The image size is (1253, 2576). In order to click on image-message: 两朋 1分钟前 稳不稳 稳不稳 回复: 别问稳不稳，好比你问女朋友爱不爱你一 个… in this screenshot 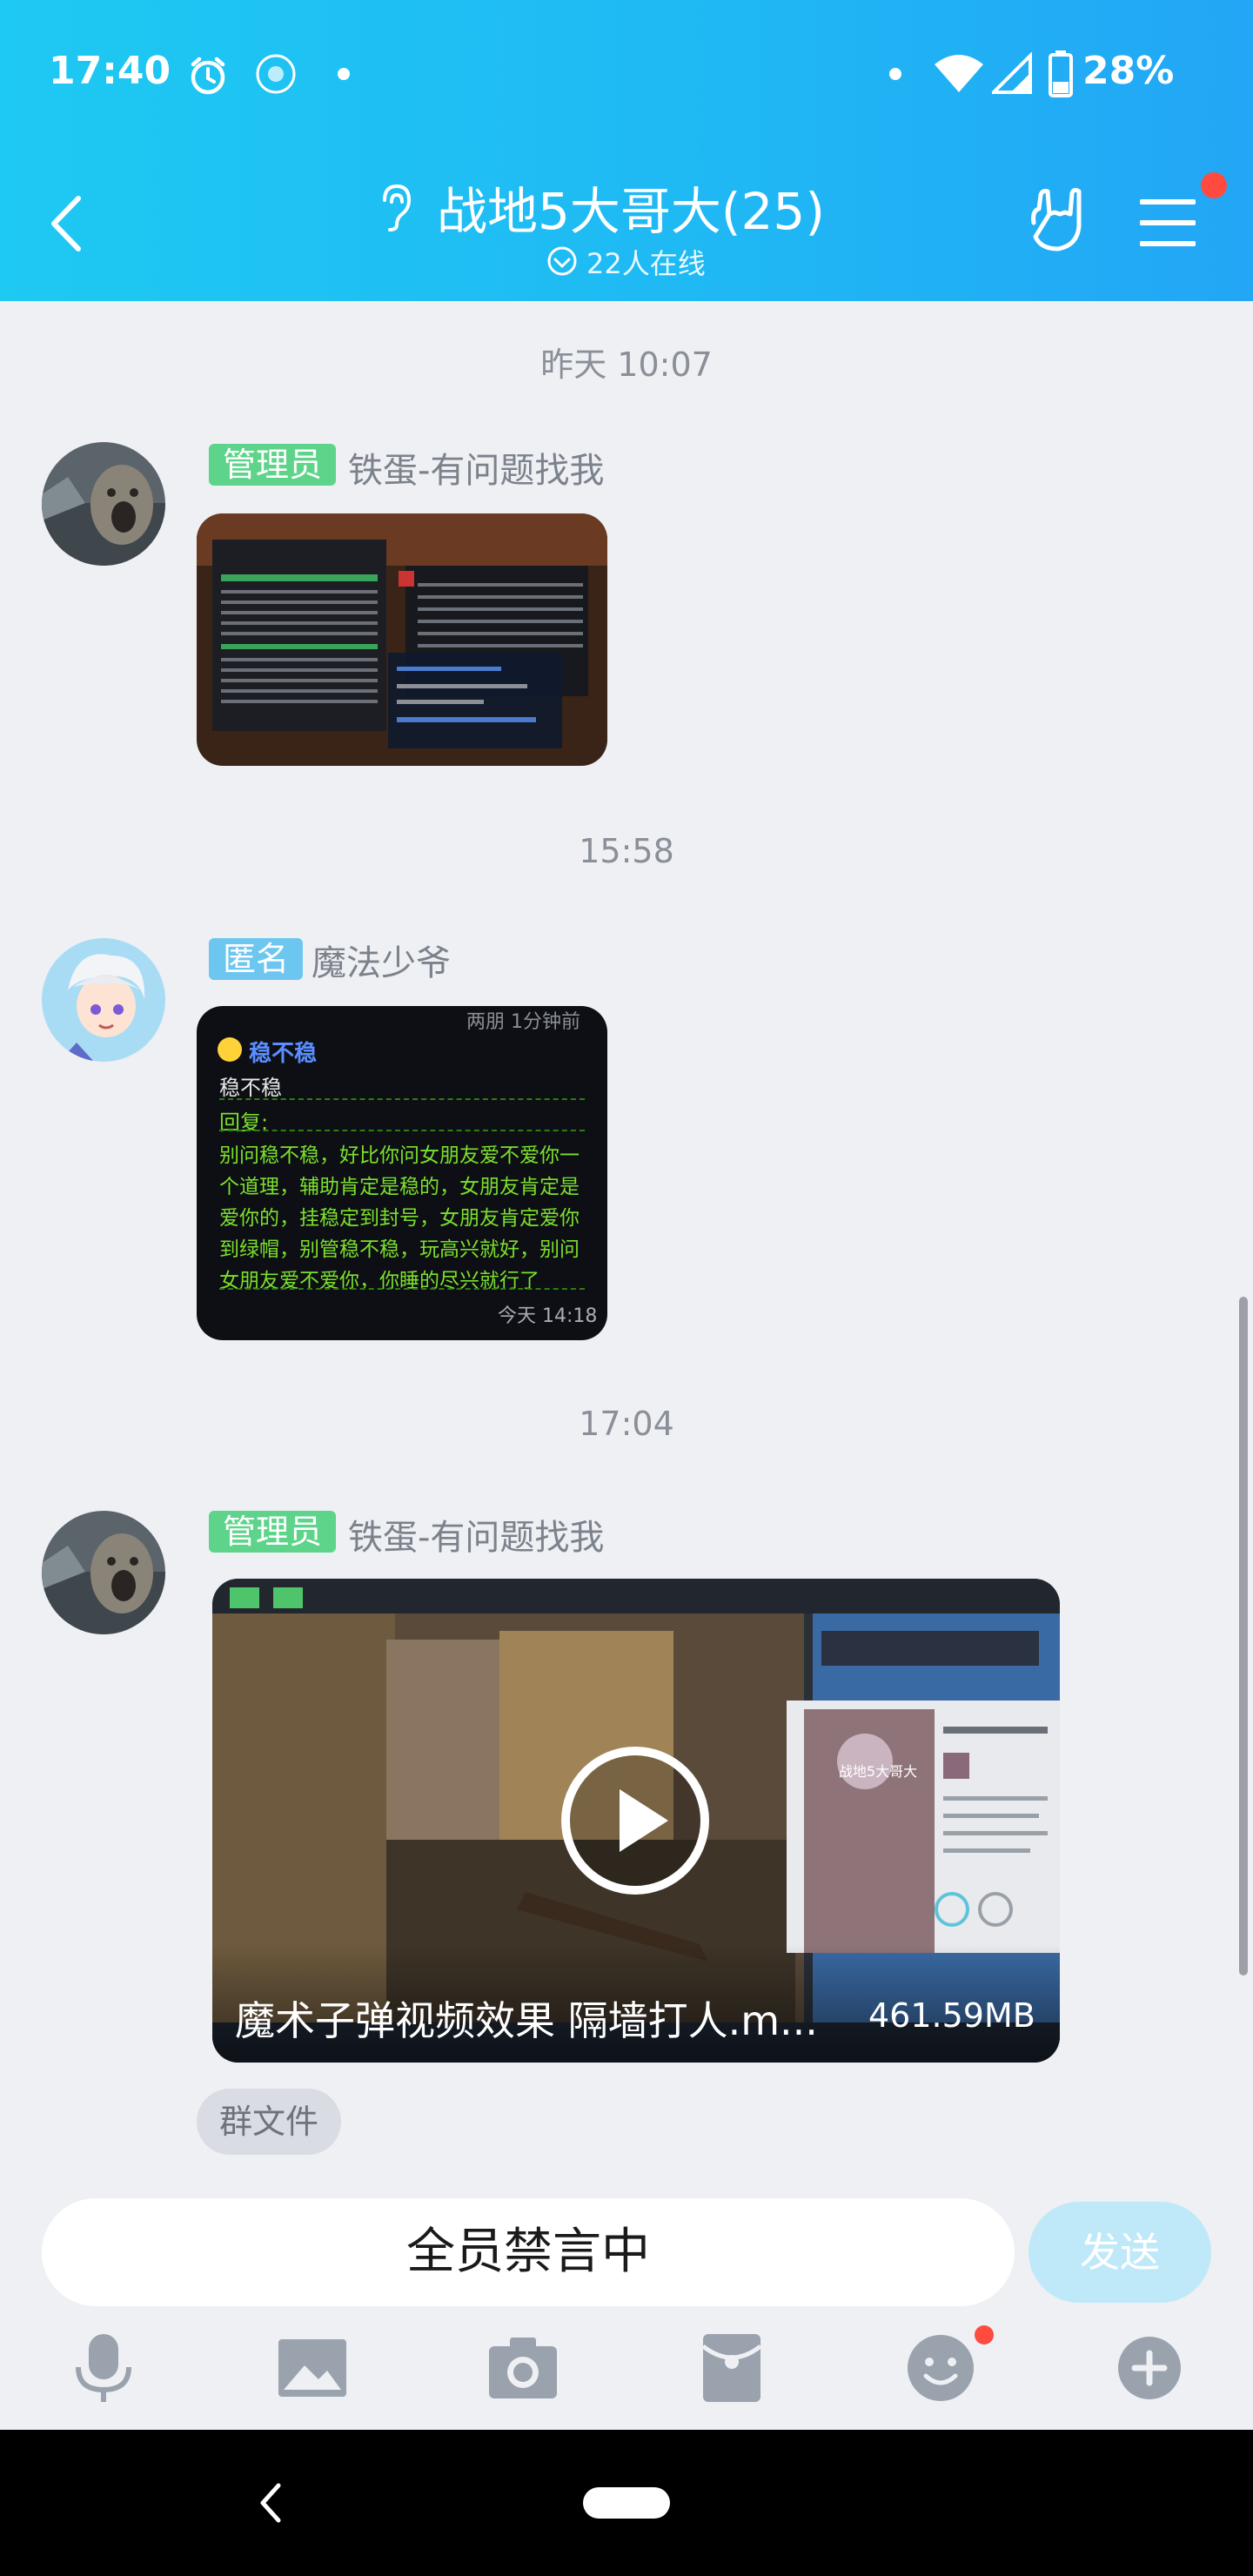, I will do `click(402, 1173)`.